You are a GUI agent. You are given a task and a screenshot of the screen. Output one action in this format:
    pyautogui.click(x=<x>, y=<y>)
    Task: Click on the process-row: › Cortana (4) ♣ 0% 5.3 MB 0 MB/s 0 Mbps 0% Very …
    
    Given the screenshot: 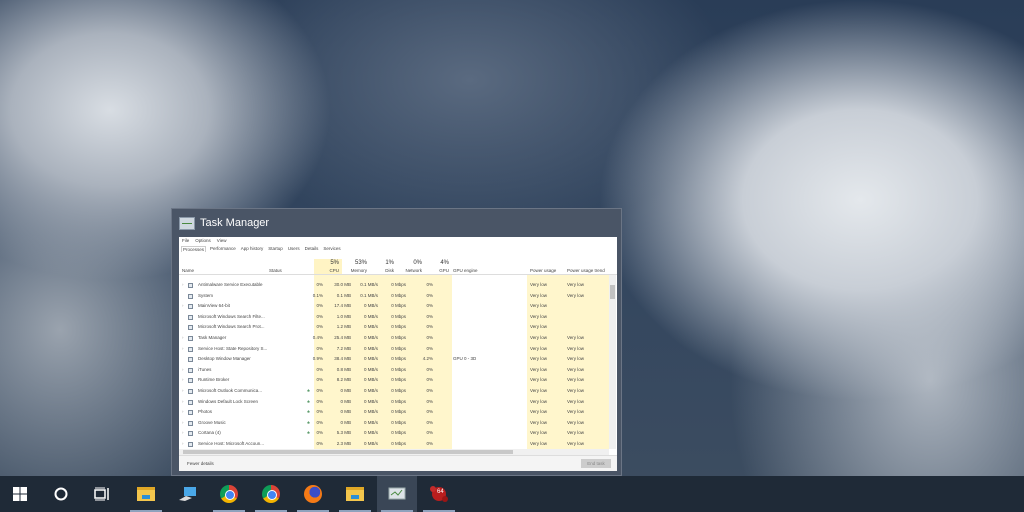 What is the action you would take?
    pyautogui.click(x=394, y=433)
    